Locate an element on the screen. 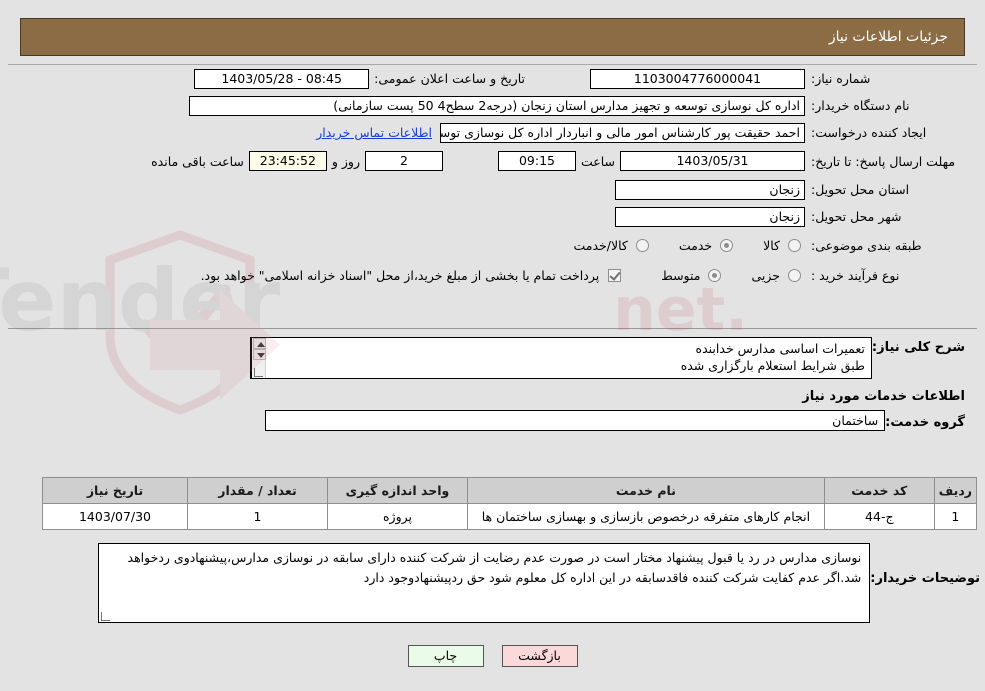 The width and height of the screenshot is (985, 691). row-city: شهر محل تحویل: زنجان is located at coordinates (492, 216).